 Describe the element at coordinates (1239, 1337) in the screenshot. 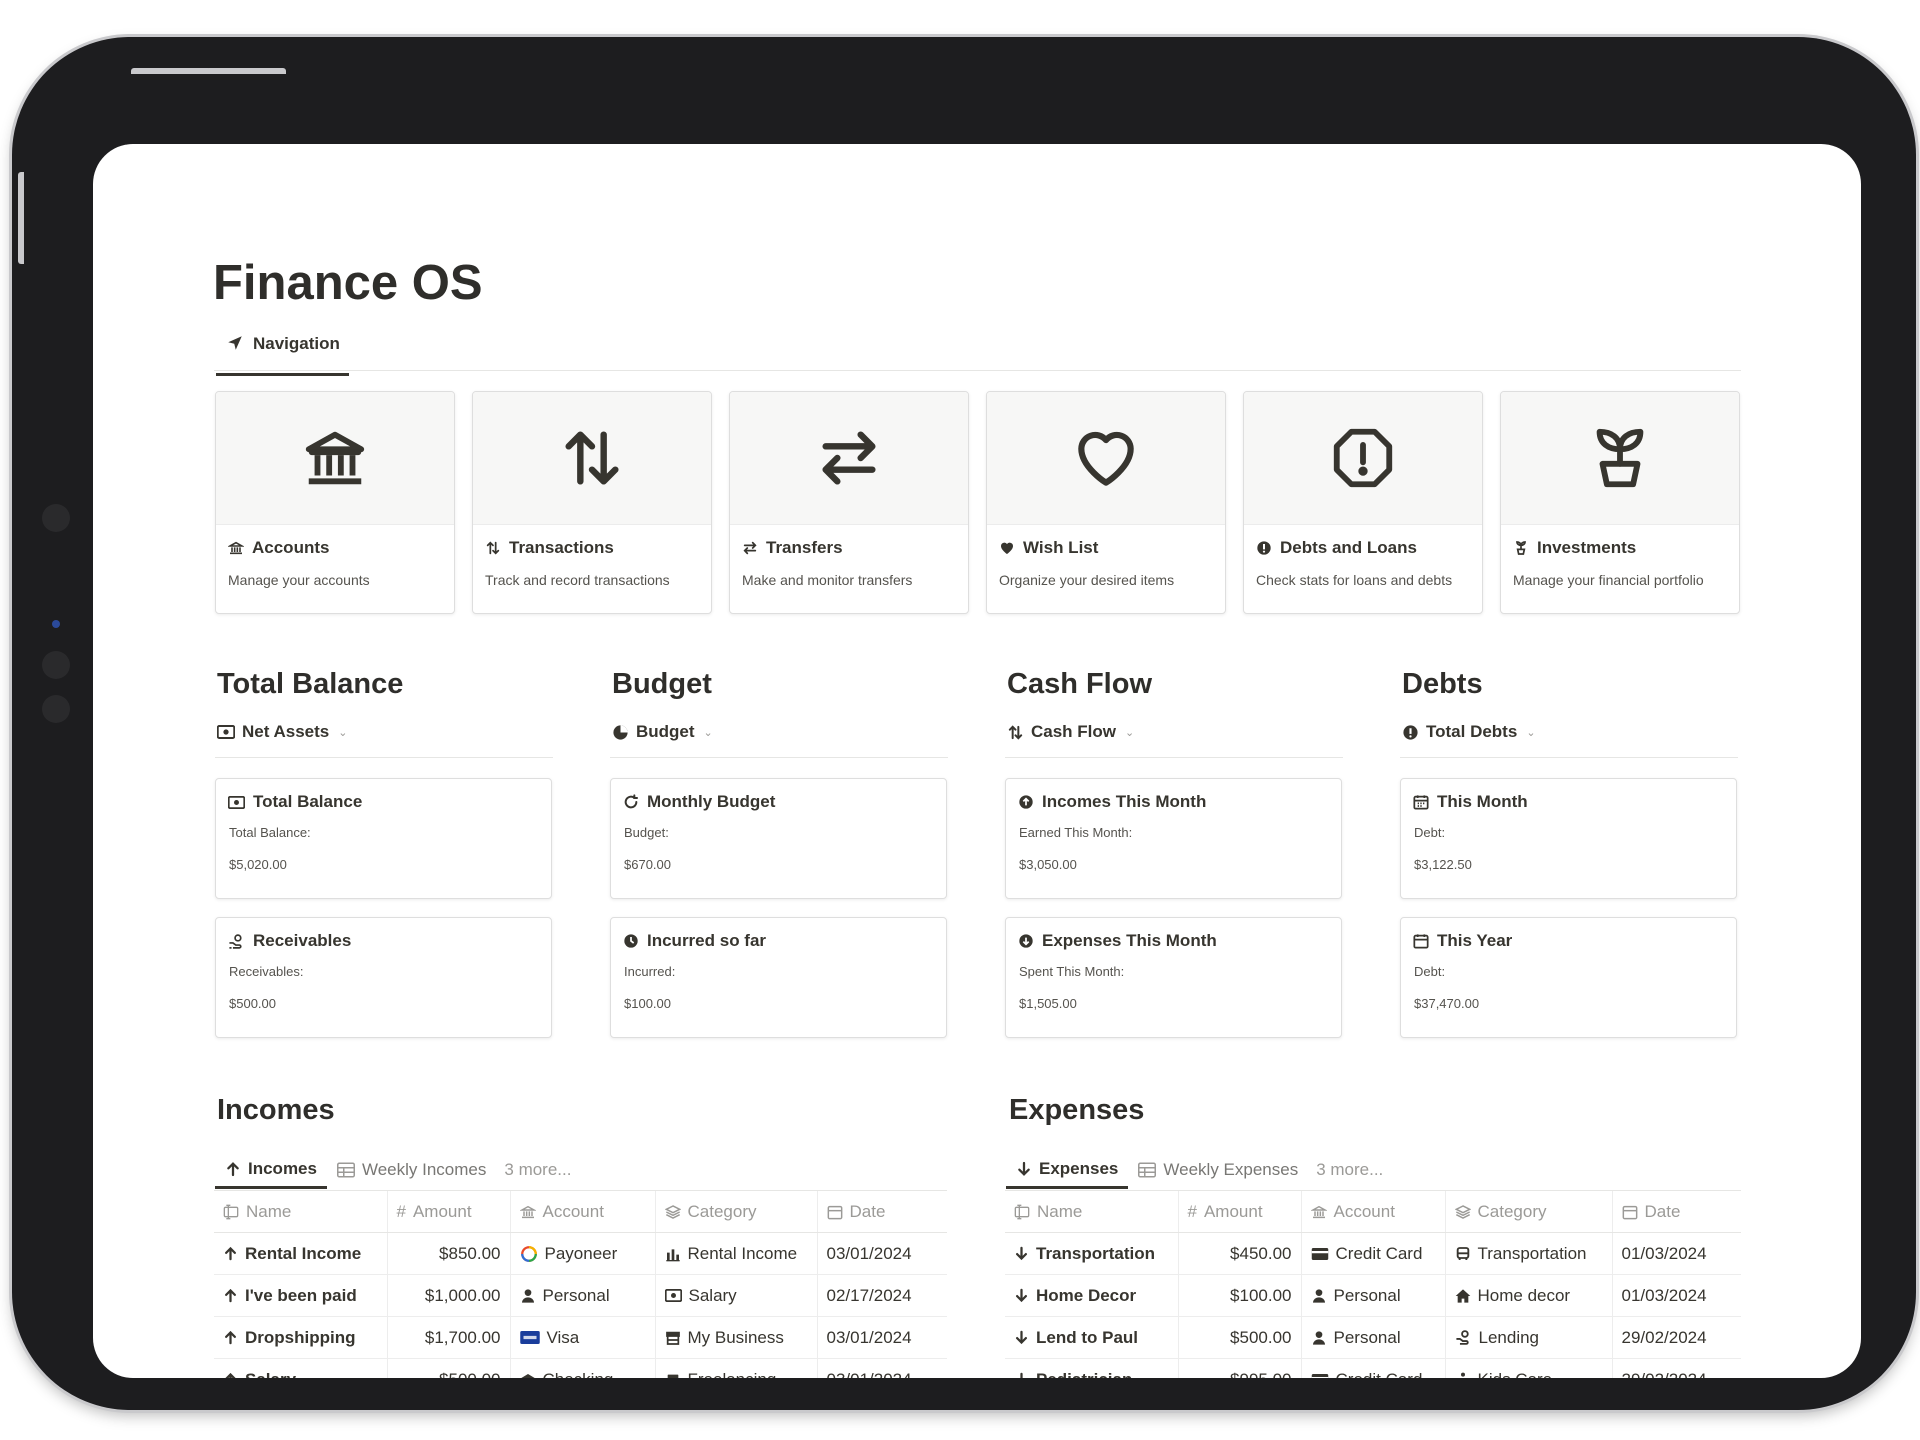

I see `row-amount: $500.00` at that location.